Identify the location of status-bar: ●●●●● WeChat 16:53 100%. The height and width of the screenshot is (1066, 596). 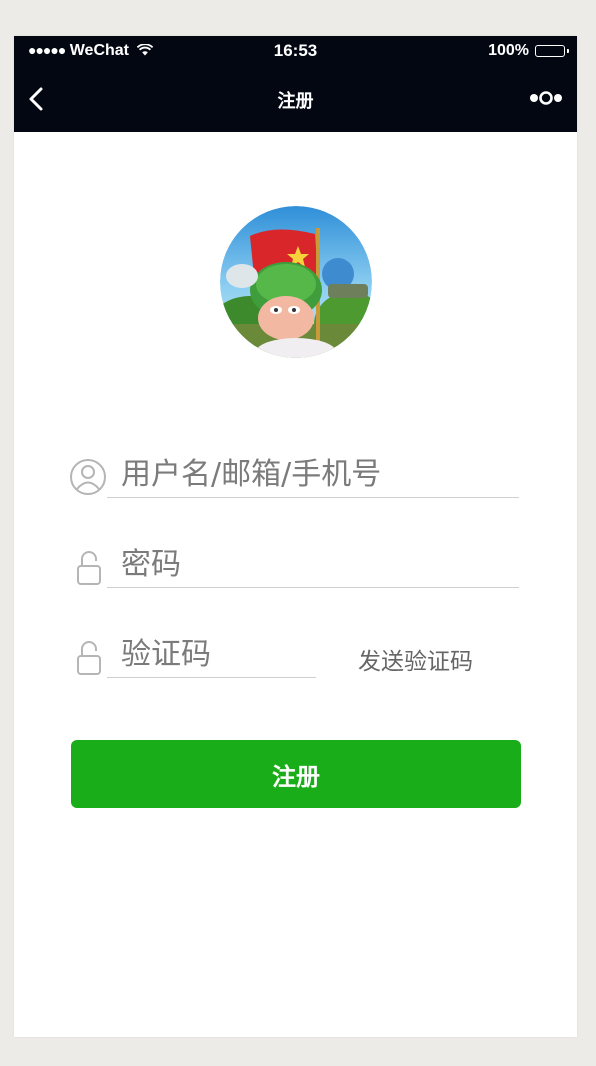
(295, 51).